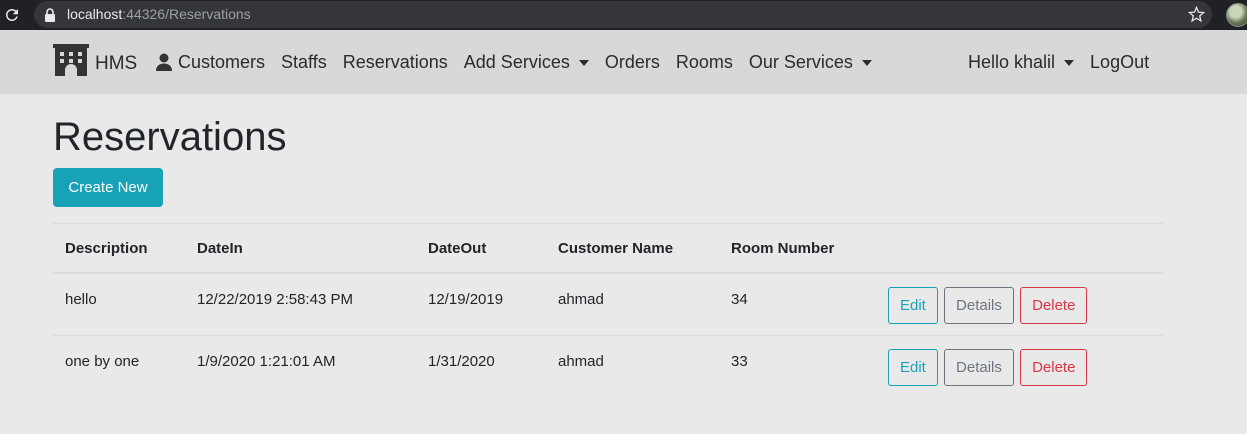 The image size is (1247, 434). I want to click on nav-item-customers: Customers, so click(210, 62).